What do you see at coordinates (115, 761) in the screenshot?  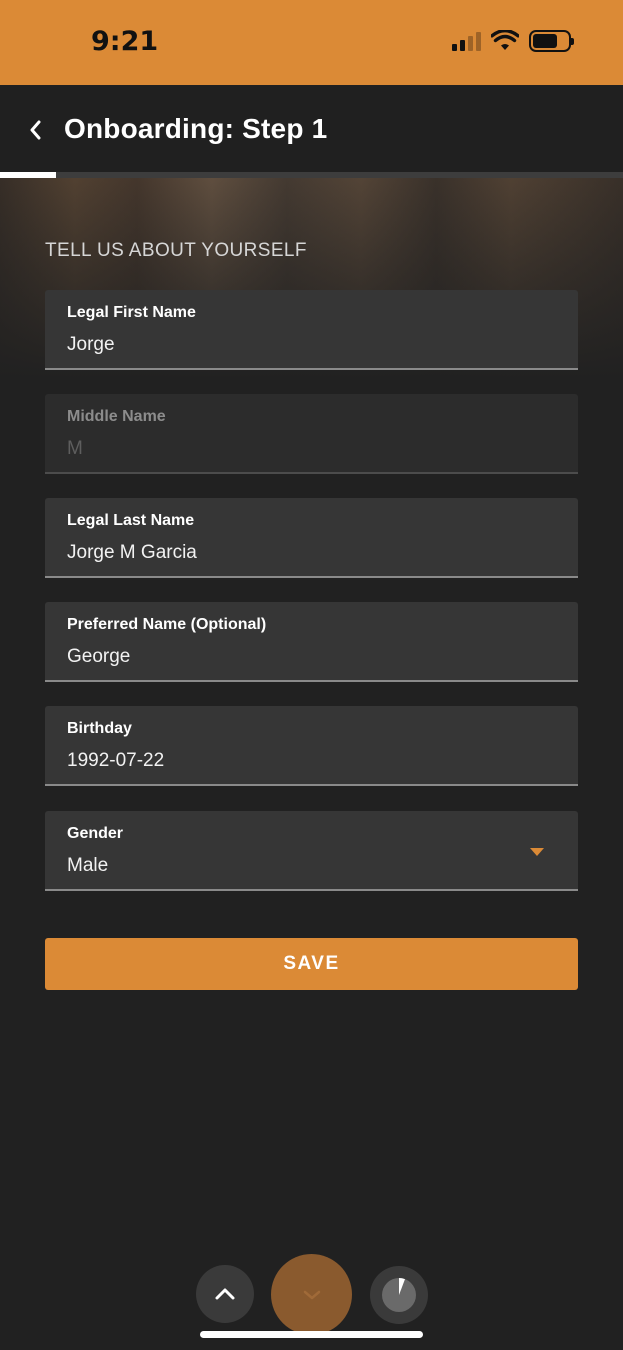 I see `birthday-value: 1992-07-22` at bounding box center [115, 761].